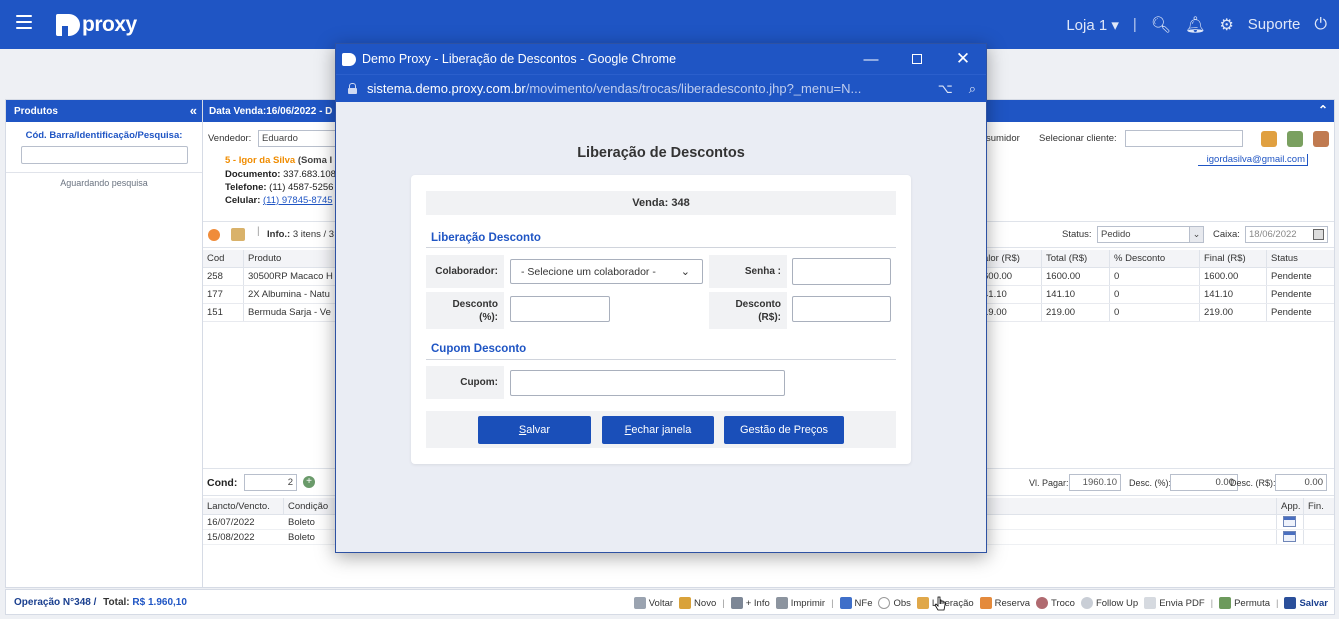 Image resolution: width=1339 pixels, height=619 pixels. Describe the element at coordinates (560, 309) in the screenshot. I see `desconto-pct-input` at that location.